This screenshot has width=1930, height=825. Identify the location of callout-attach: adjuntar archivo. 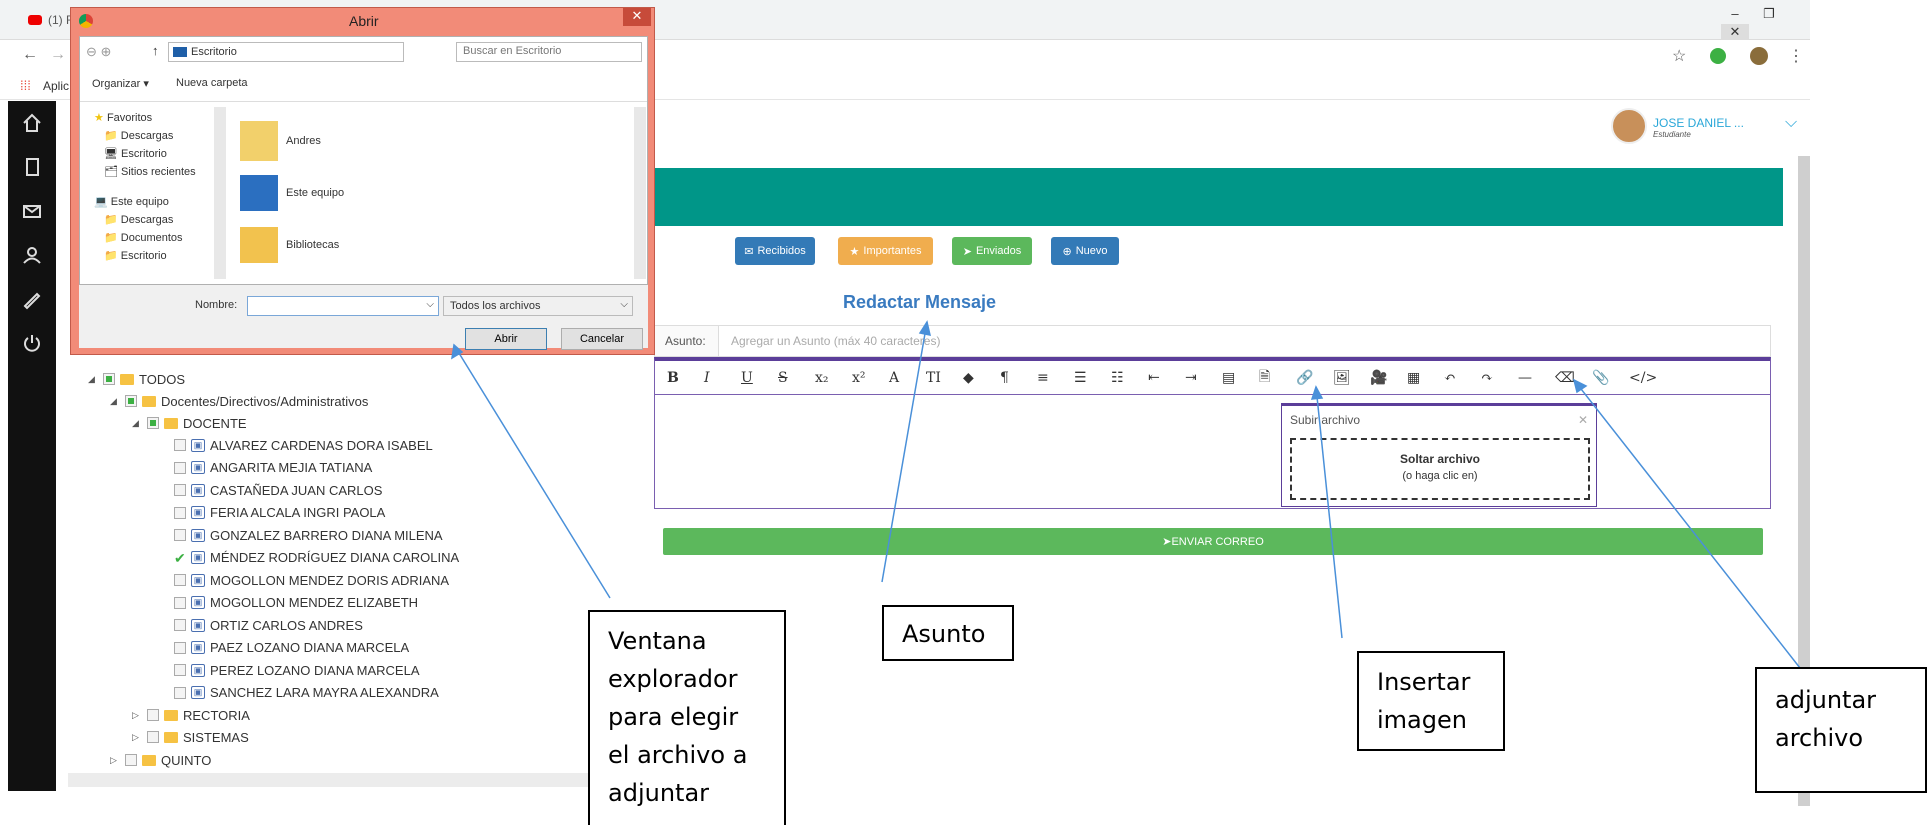
(1841, 730).